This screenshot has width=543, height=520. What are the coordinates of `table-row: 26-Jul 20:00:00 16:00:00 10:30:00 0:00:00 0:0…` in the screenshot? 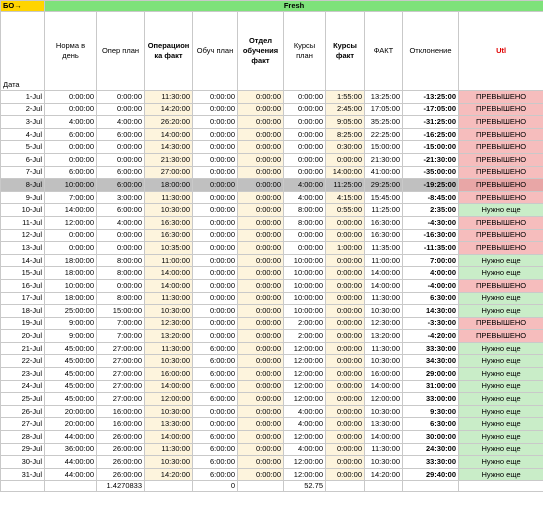 It's located at (271, 411).